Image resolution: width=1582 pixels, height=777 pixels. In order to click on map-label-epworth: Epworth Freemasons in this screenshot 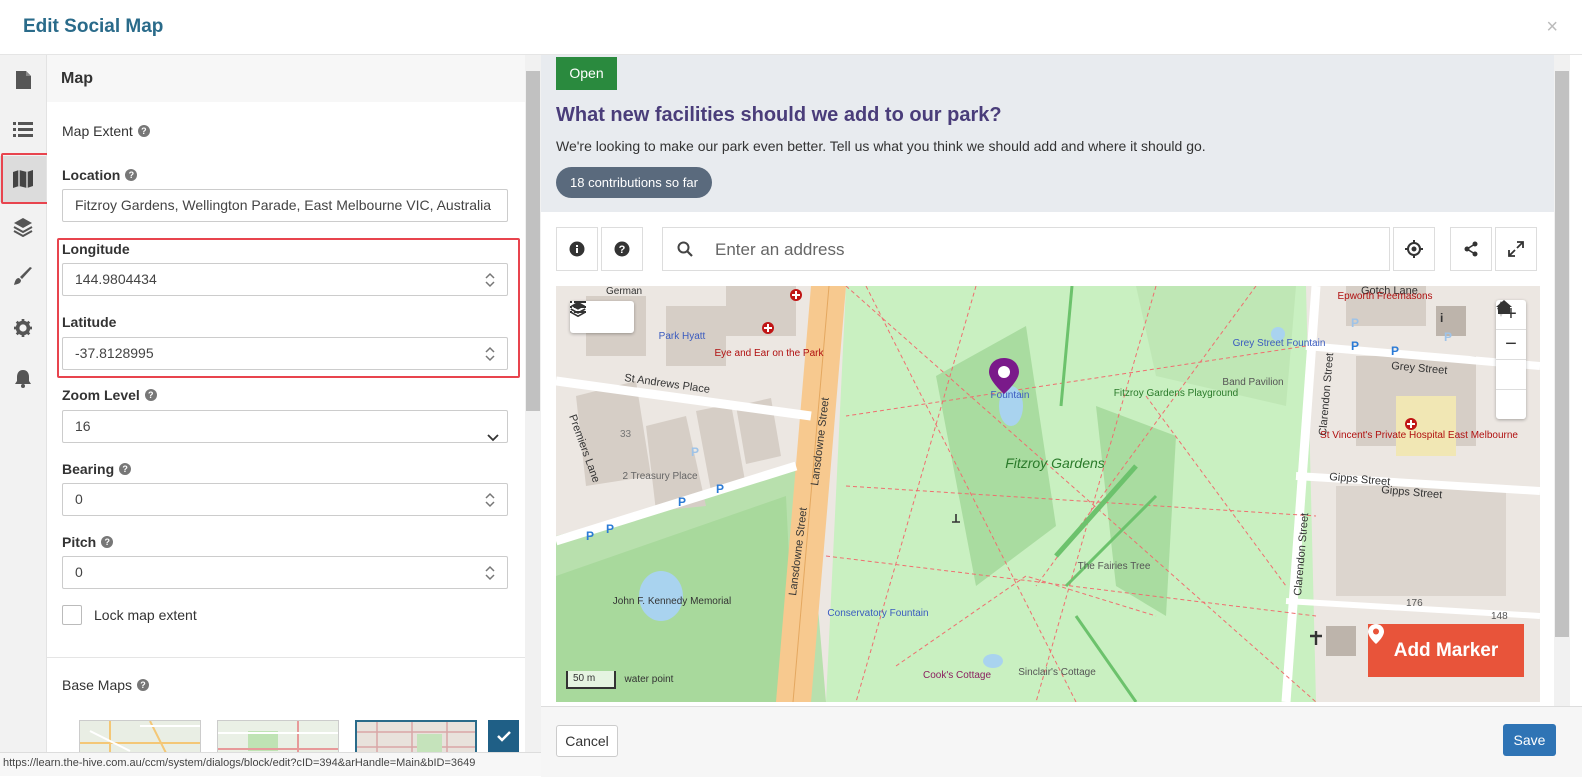, I will do `click(1384, 296)`.